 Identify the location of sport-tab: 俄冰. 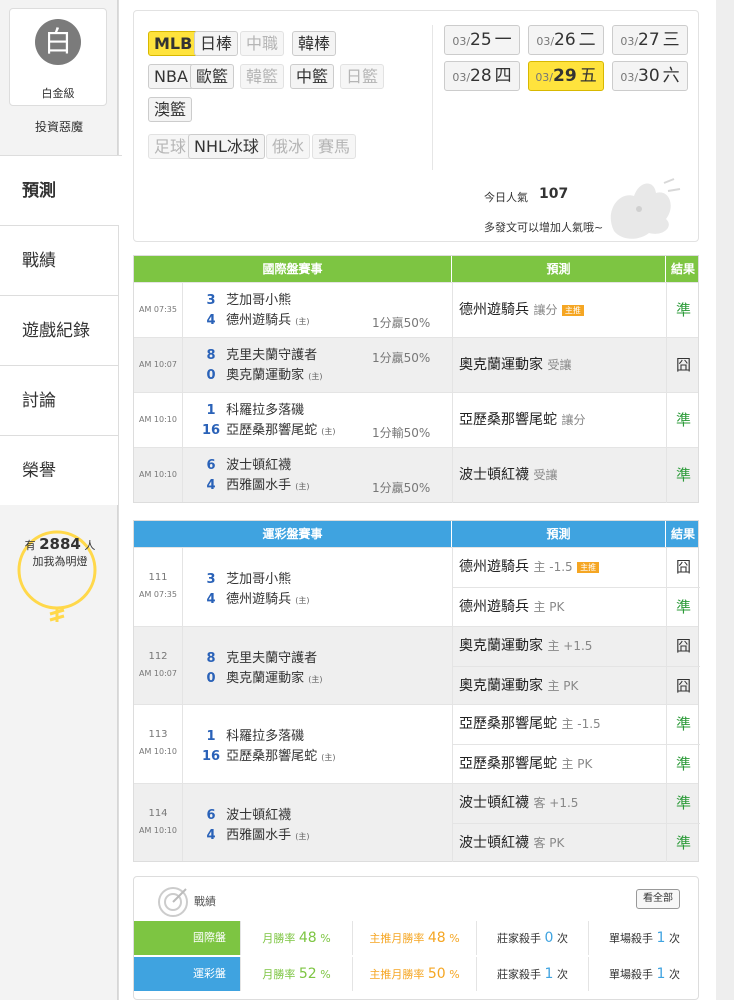
(288, 146).